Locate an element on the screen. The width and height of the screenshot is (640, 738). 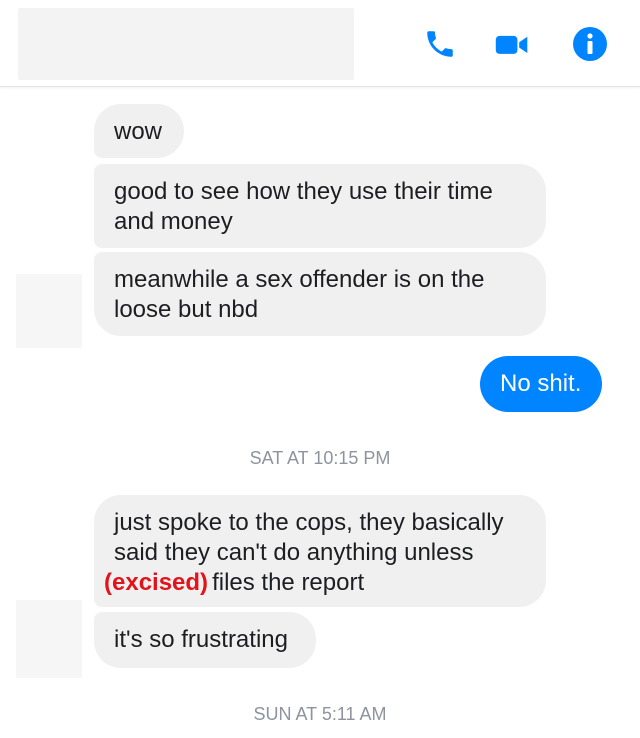
message-text: and money is located at coordinates (173, 221).